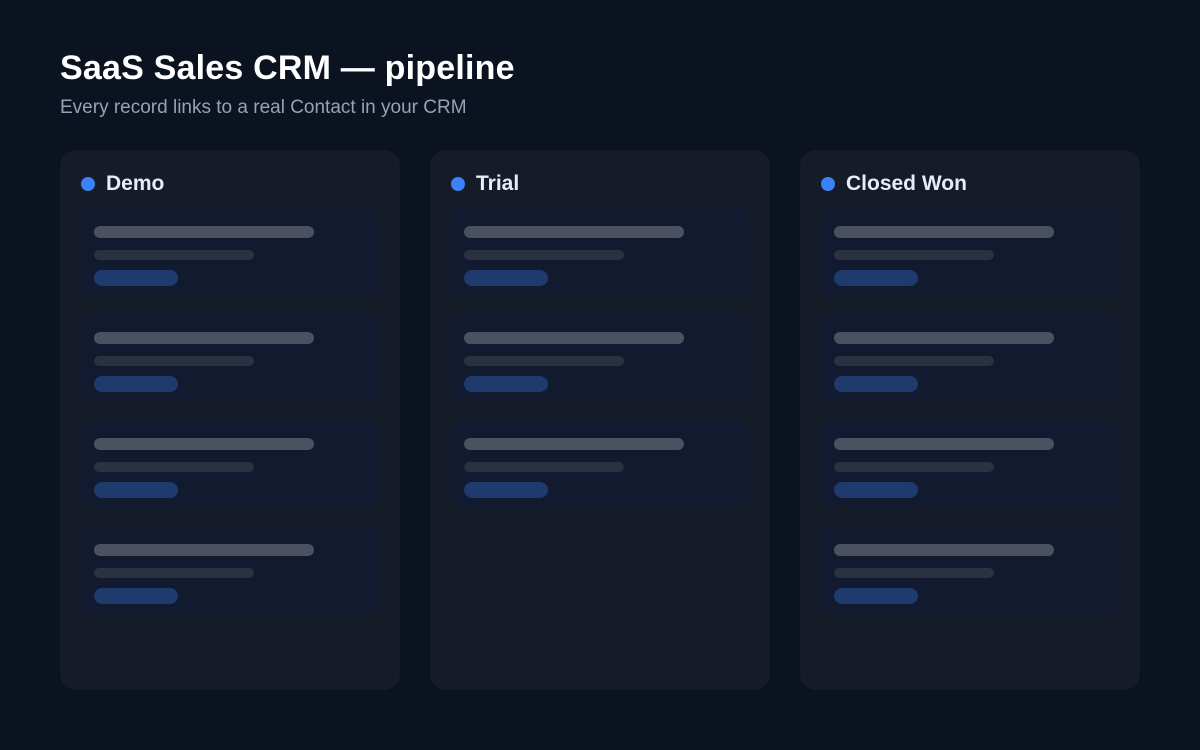 This screenshot has width=1200, height=750. I want to click on column-header: Demo, so click(230, 184).